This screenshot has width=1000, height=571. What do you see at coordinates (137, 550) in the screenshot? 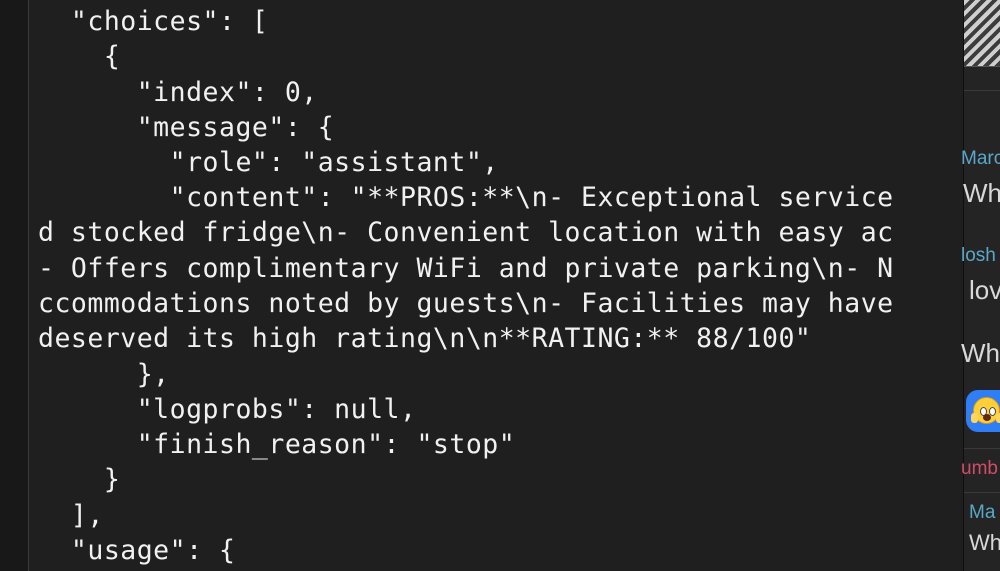
I see `terminal-line: "usage": {` at bounding box center [137, 550].